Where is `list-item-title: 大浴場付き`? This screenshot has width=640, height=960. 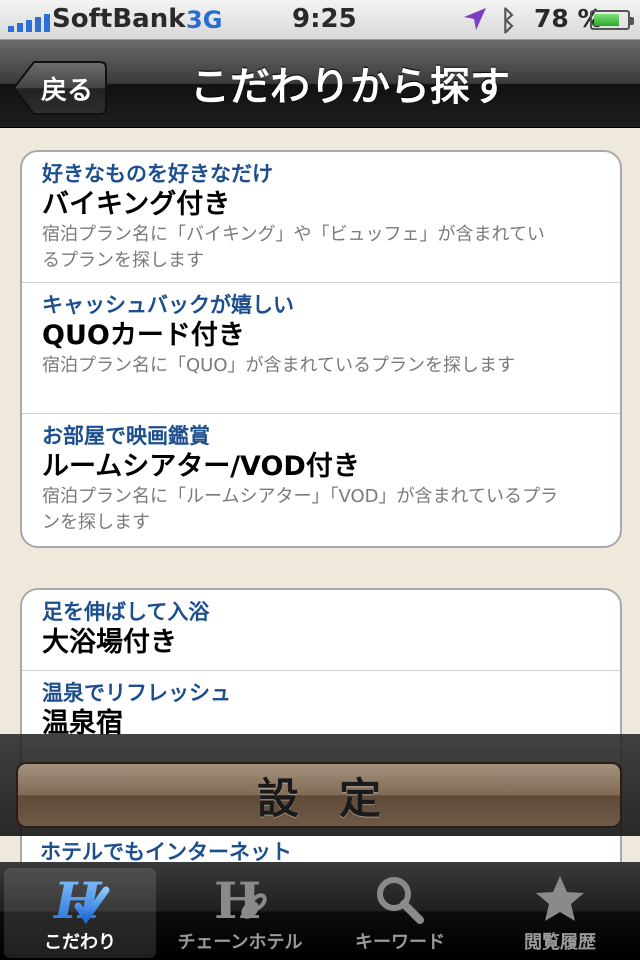
list-item-title: 大浴場付き is located at coordinates (109, 642).